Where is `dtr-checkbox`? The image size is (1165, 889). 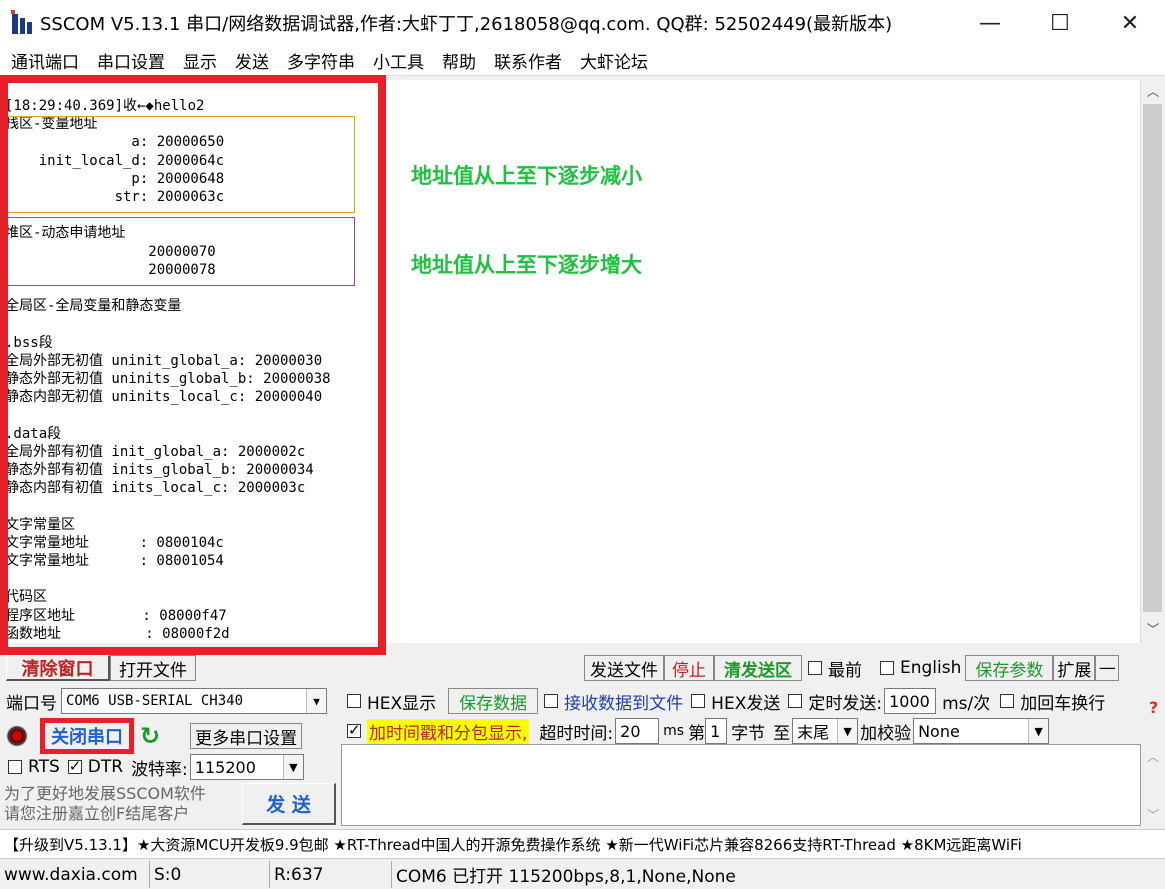
dtr-checkbox is located at coordinates (74, 766).